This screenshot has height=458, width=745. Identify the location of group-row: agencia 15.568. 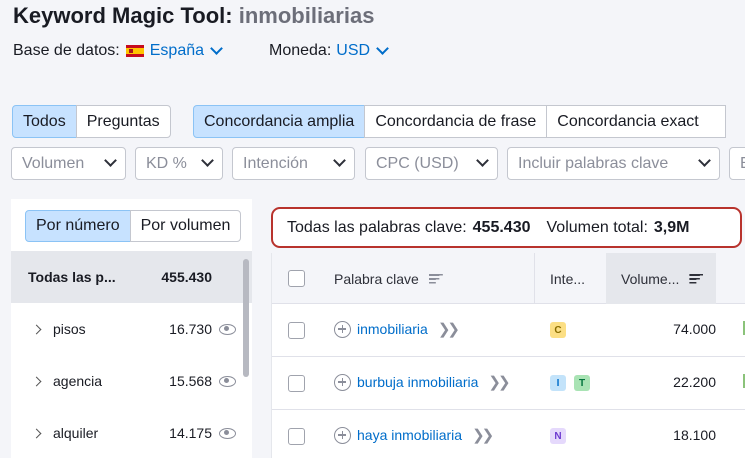
(131, 381).